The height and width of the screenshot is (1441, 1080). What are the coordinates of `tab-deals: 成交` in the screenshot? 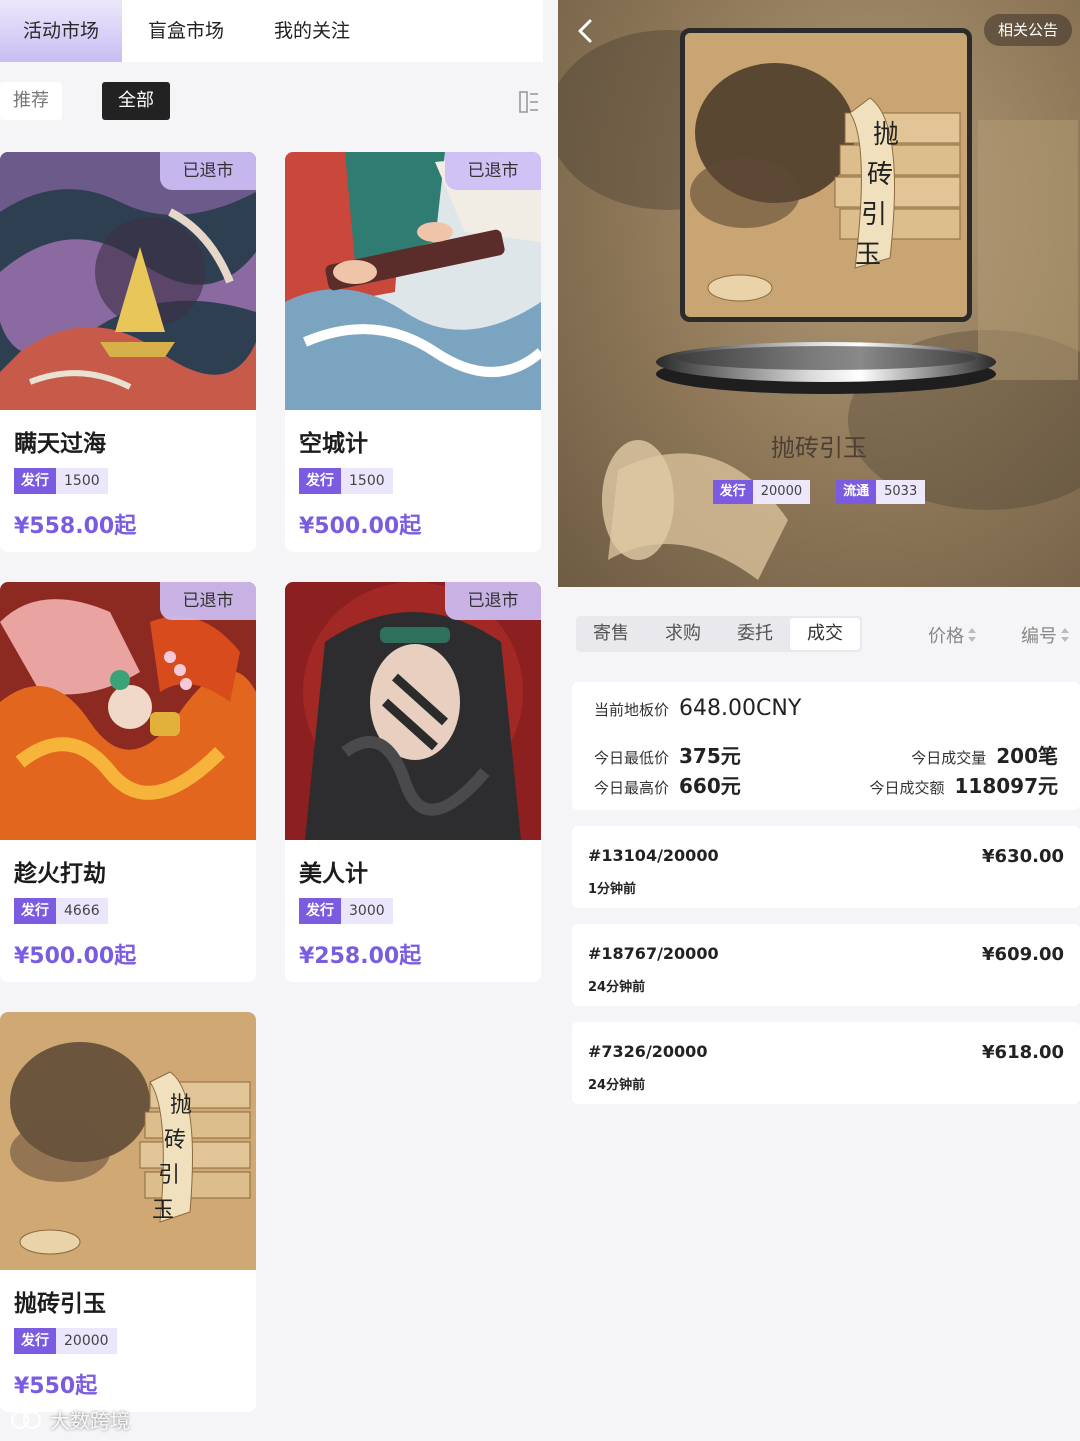 It's located at (825, 634).